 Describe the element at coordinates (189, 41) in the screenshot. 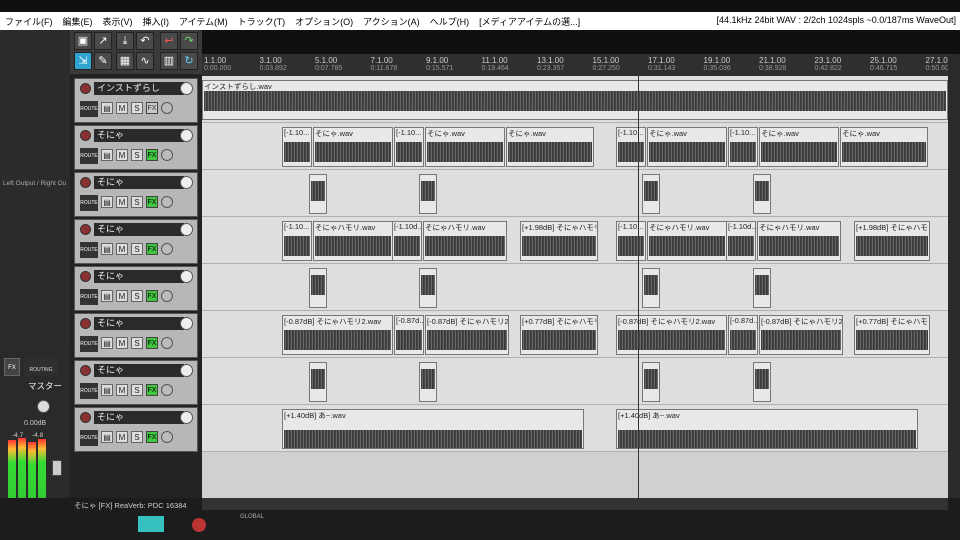

I see `redo-icon: ↷` at that location.